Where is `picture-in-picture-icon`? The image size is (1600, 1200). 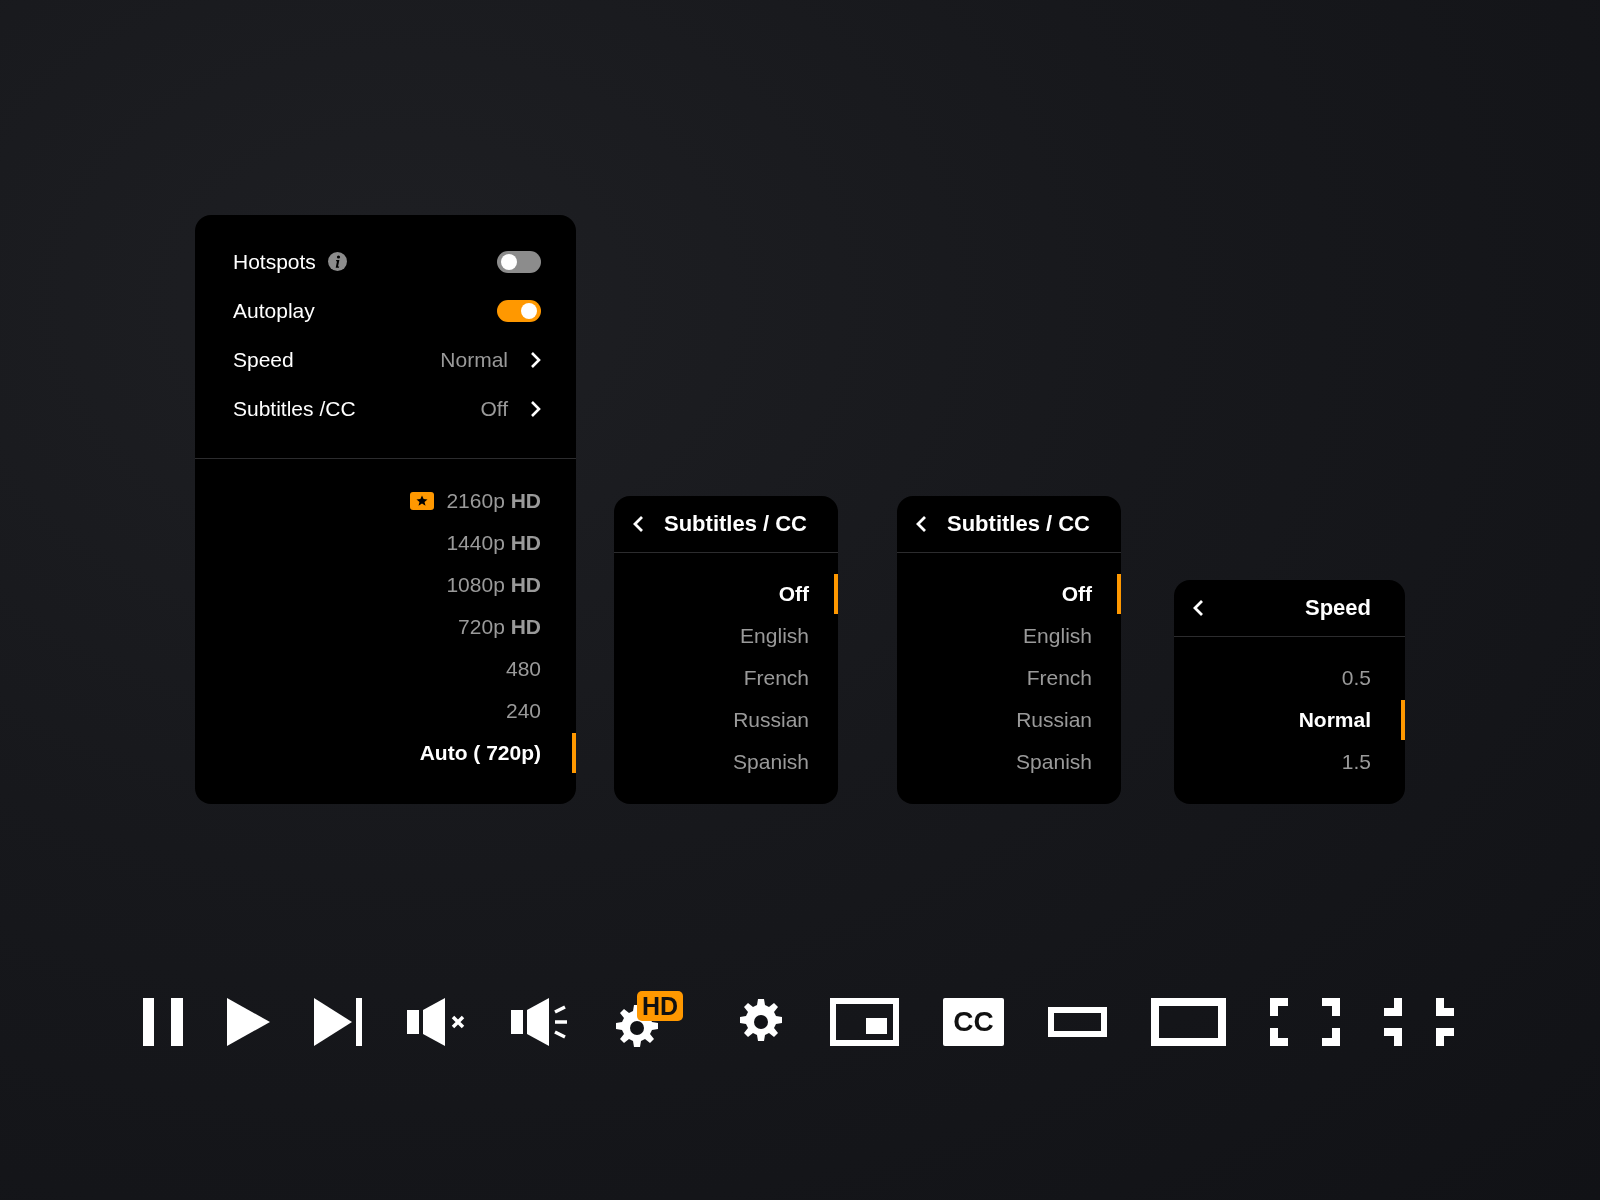
picture-in-picture-icon is located at coordinates (864, 1022).